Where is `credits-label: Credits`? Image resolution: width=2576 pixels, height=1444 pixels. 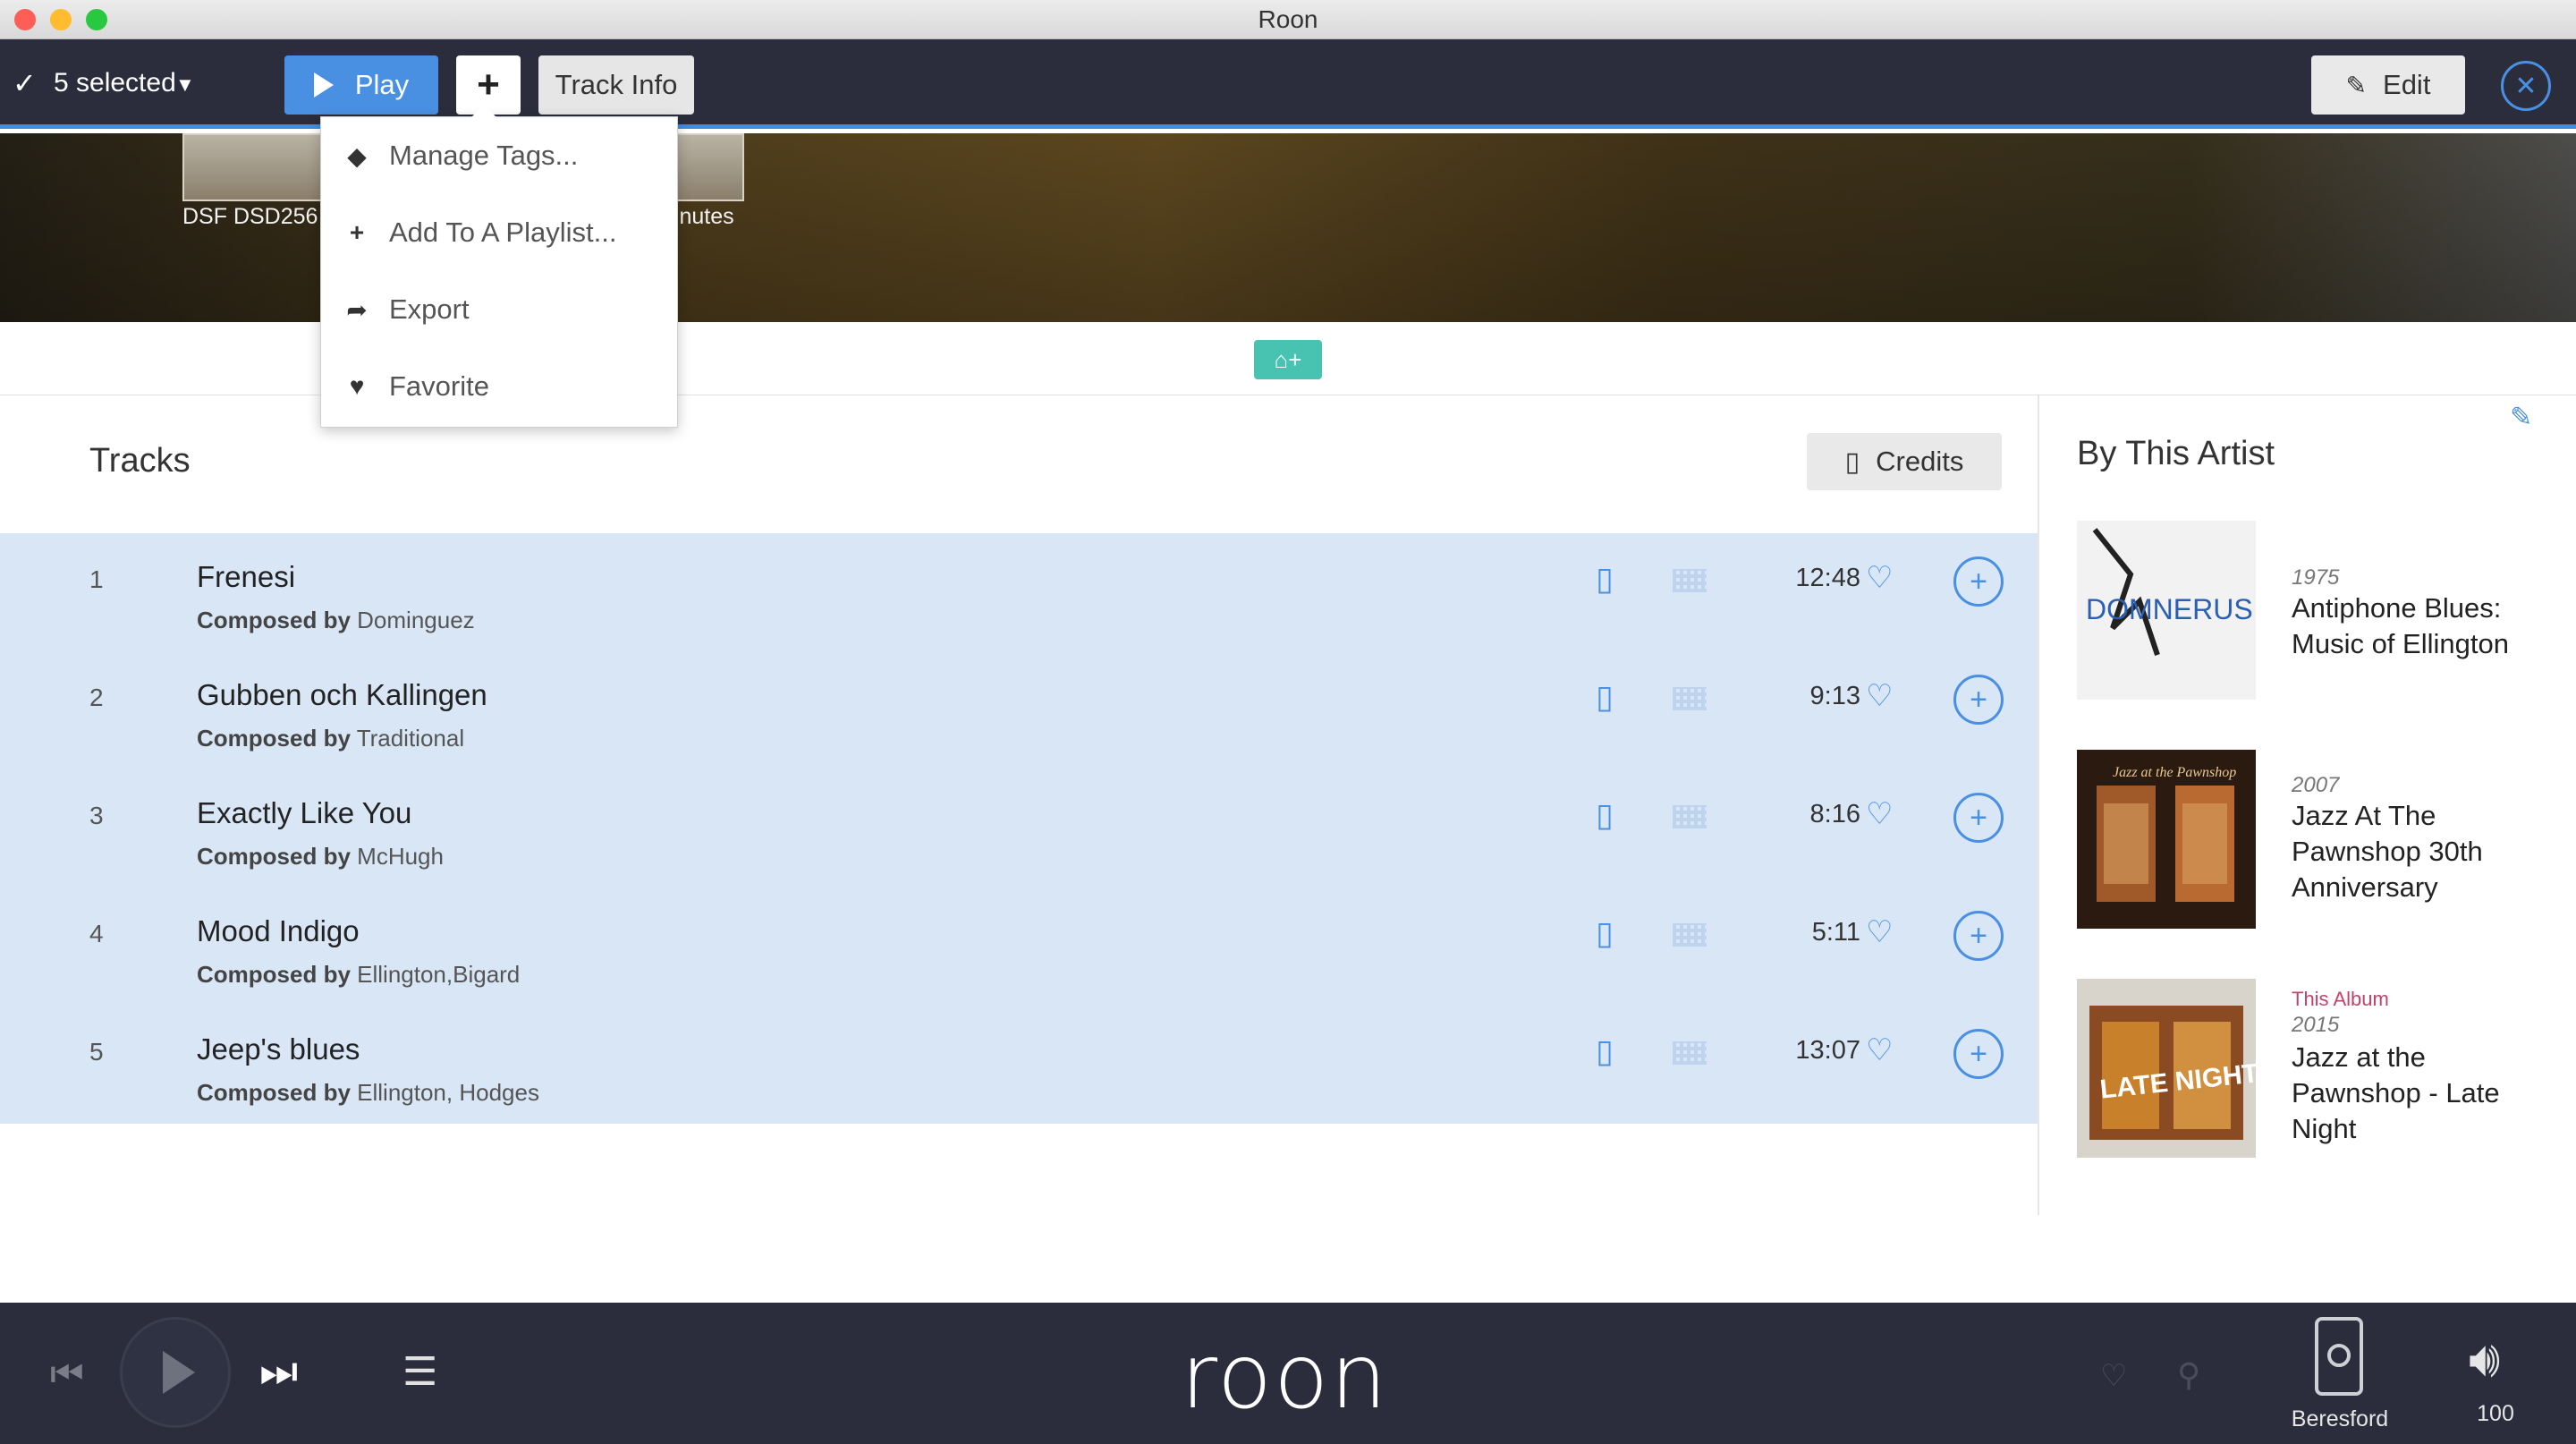
credits-label: Credits is located at coordinates (1920, 461).